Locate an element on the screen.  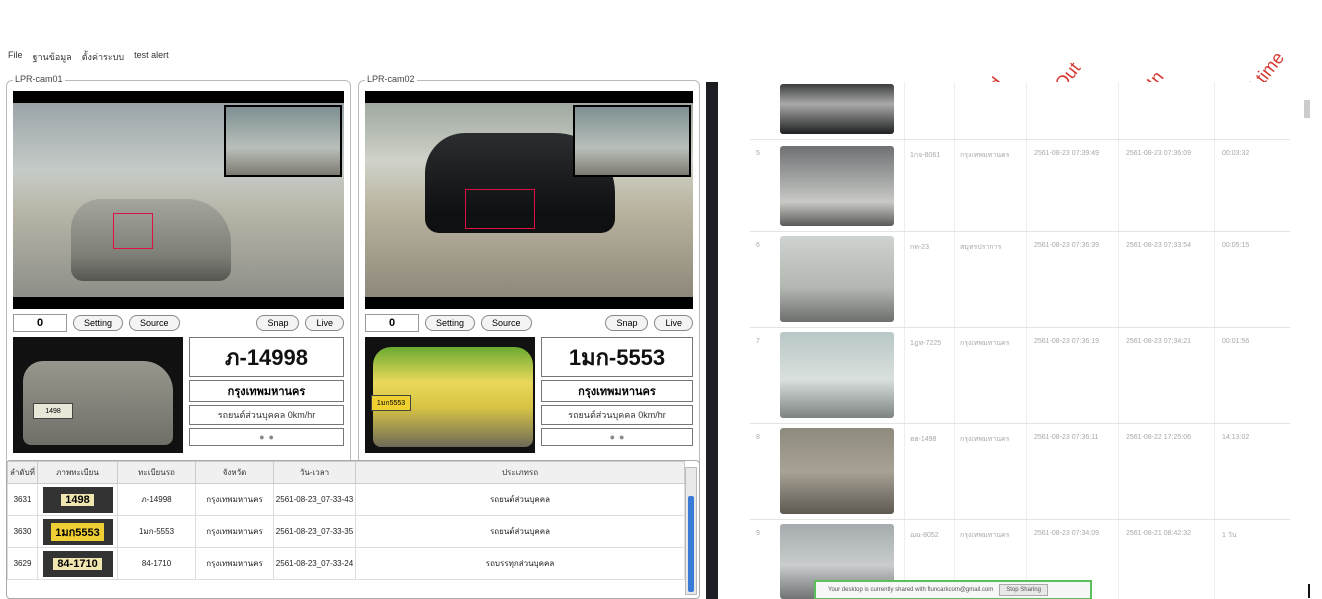
row-number: 3631 is located at coordinates (22, 499).